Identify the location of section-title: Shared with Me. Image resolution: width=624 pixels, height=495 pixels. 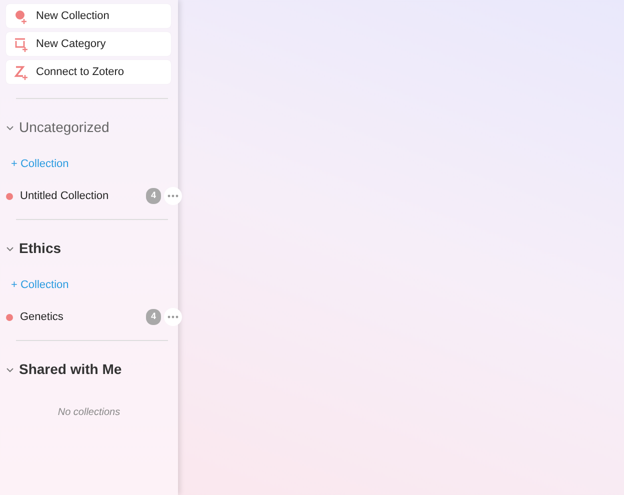
(70, 369).